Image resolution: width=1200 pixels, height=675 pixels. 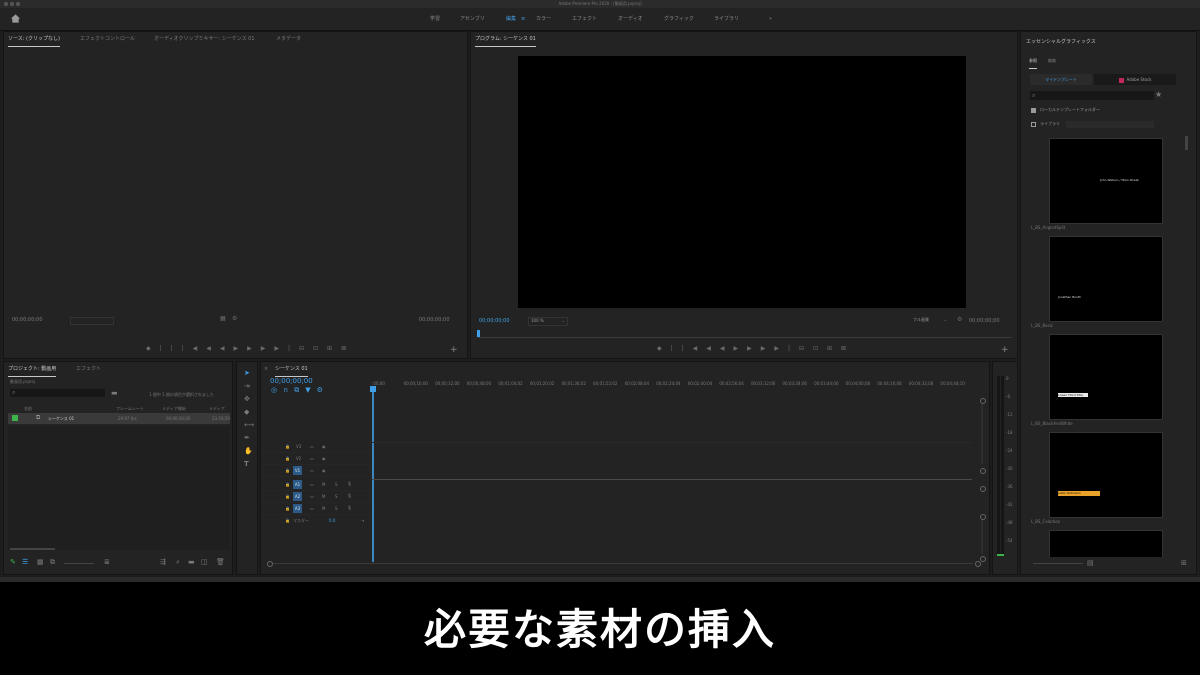 What do you see at coordinates (300, 390) in the screenshot?
I see `timeline-tool-icons: ◎∩⧉▼⚙` at bounding box center [300, 390].